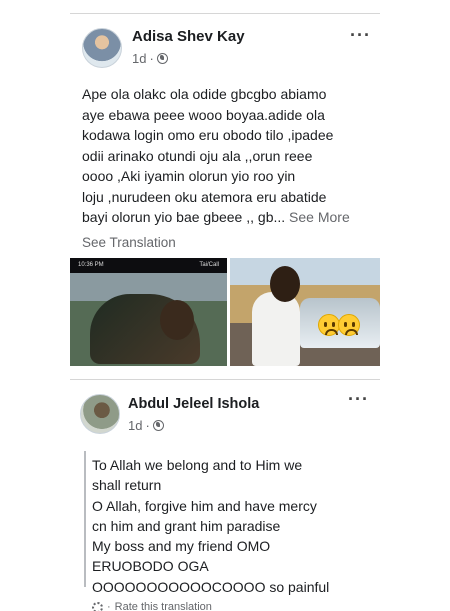 The width and height of the screenshot is (450, 611). I want to click on phone-status-bar: 10:36 PM Tai/Call, so click(148, 264).